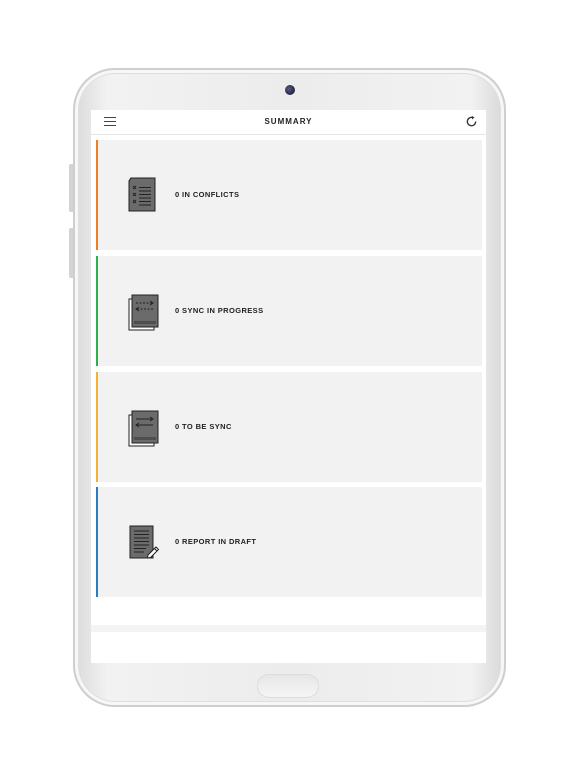 This screenshot has width=576, height=768. I want to click on footer-divider, so click(288, 628).